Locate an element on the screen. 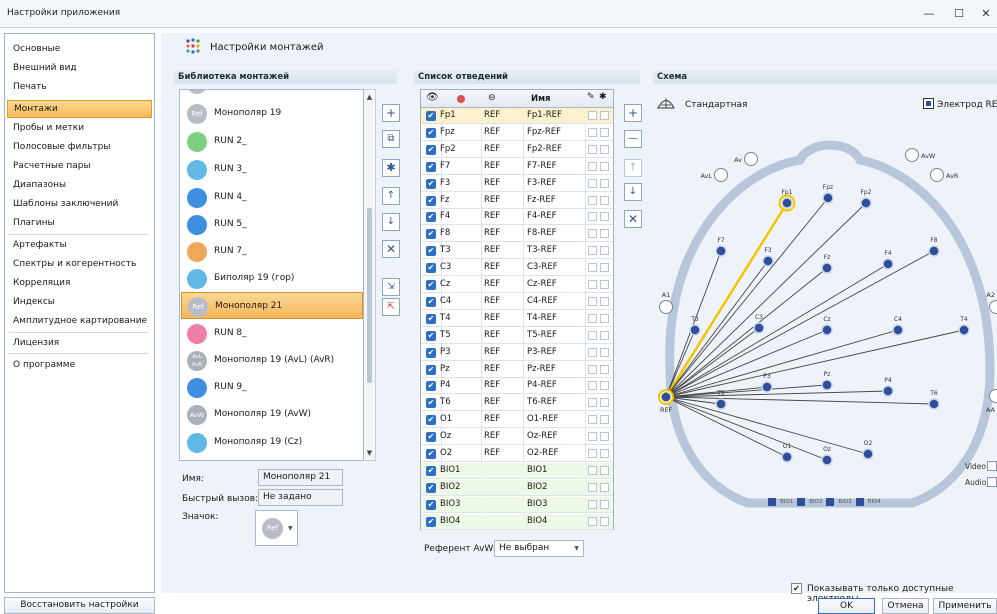 This screenshot has width=997, height=614. delete-lead-icon: ✕ is located at coordinates (633, 219).